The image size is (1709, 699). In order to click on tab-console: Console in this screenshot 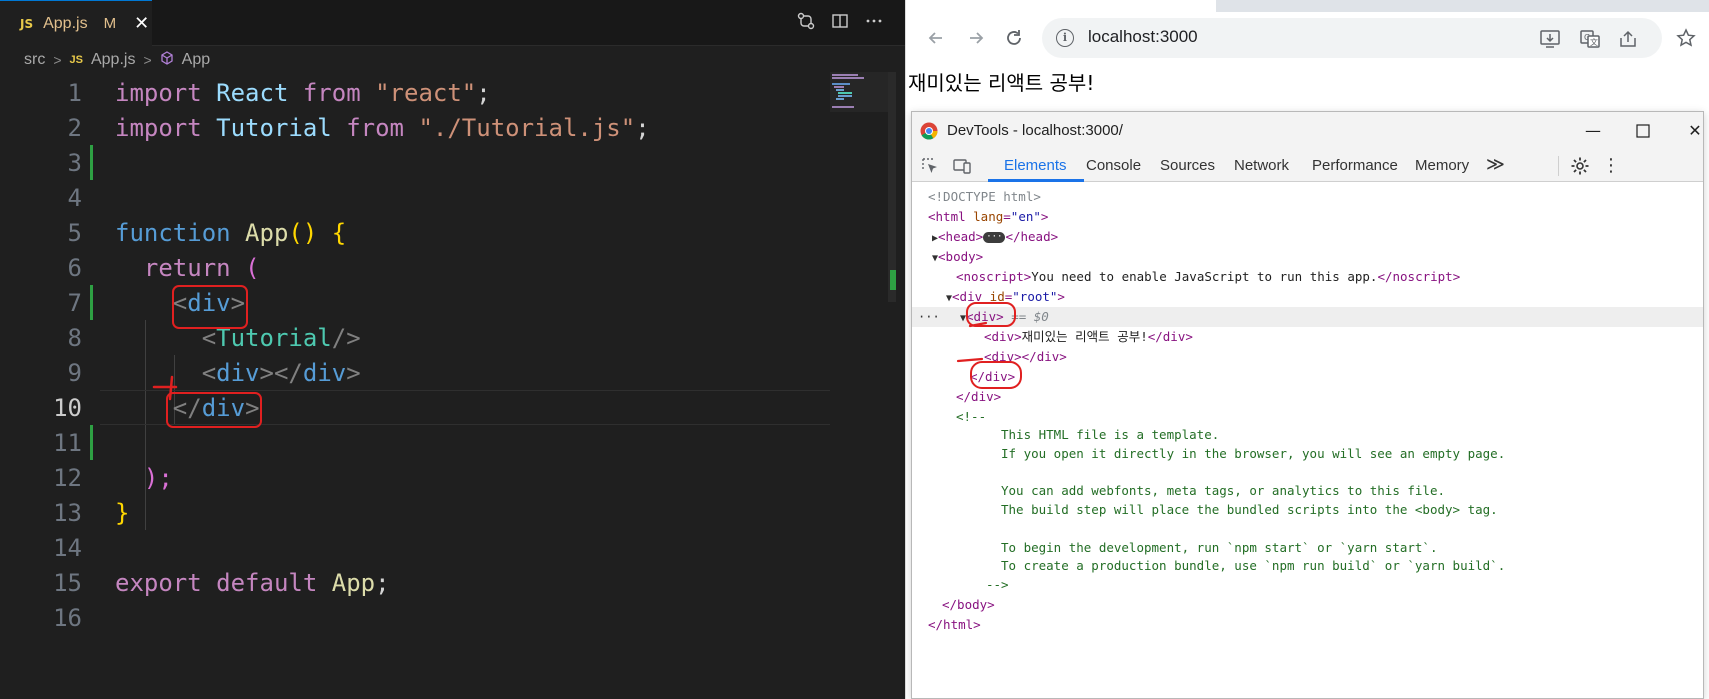, I will do `click(1113, 165)`.